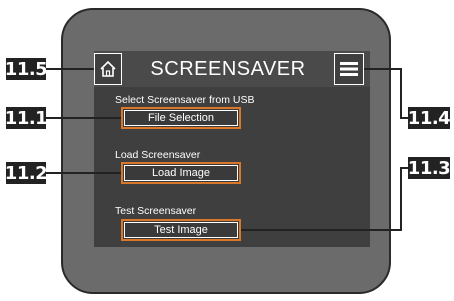 The height and width of the screenshot is (301, 454). Describe the element at coordinates (228, 68) in the screenshot. I see `page-title: SCREENSAVER` at that location.